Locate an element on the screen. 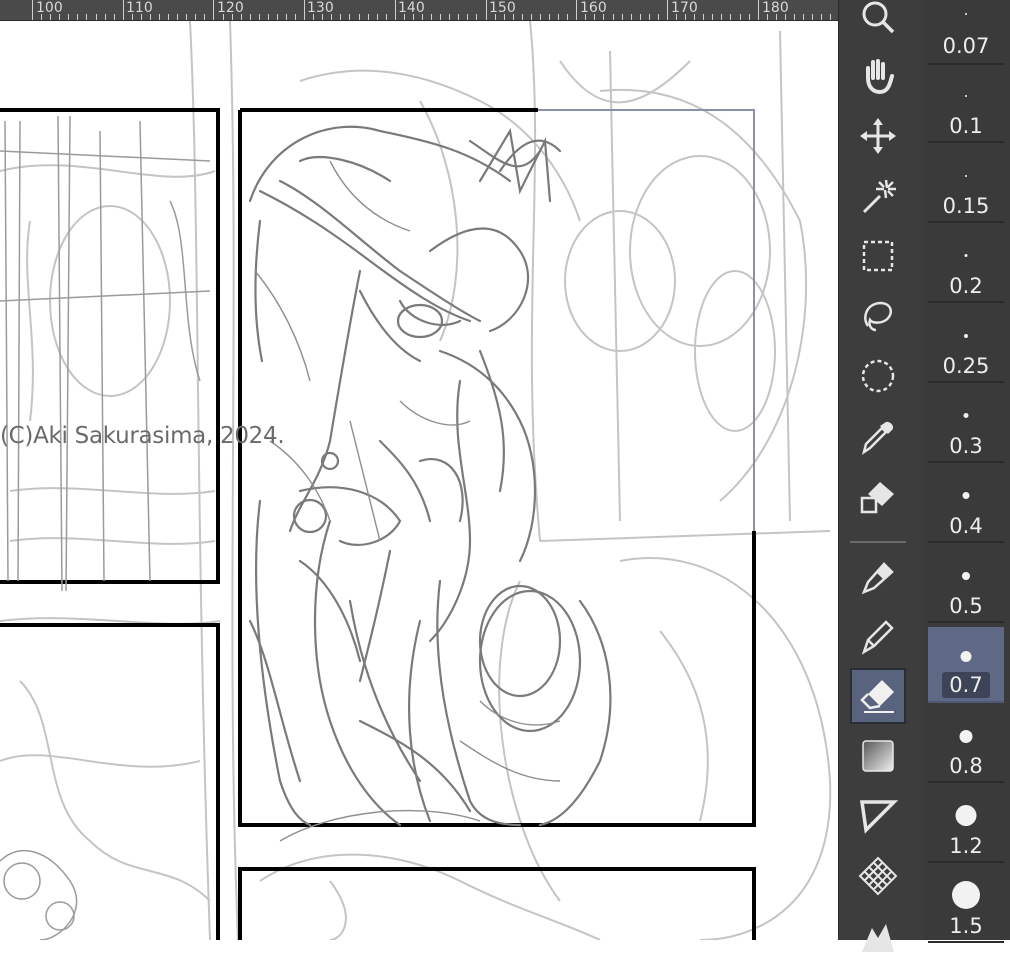  mountain-icon is located at coordinates (878, 938).